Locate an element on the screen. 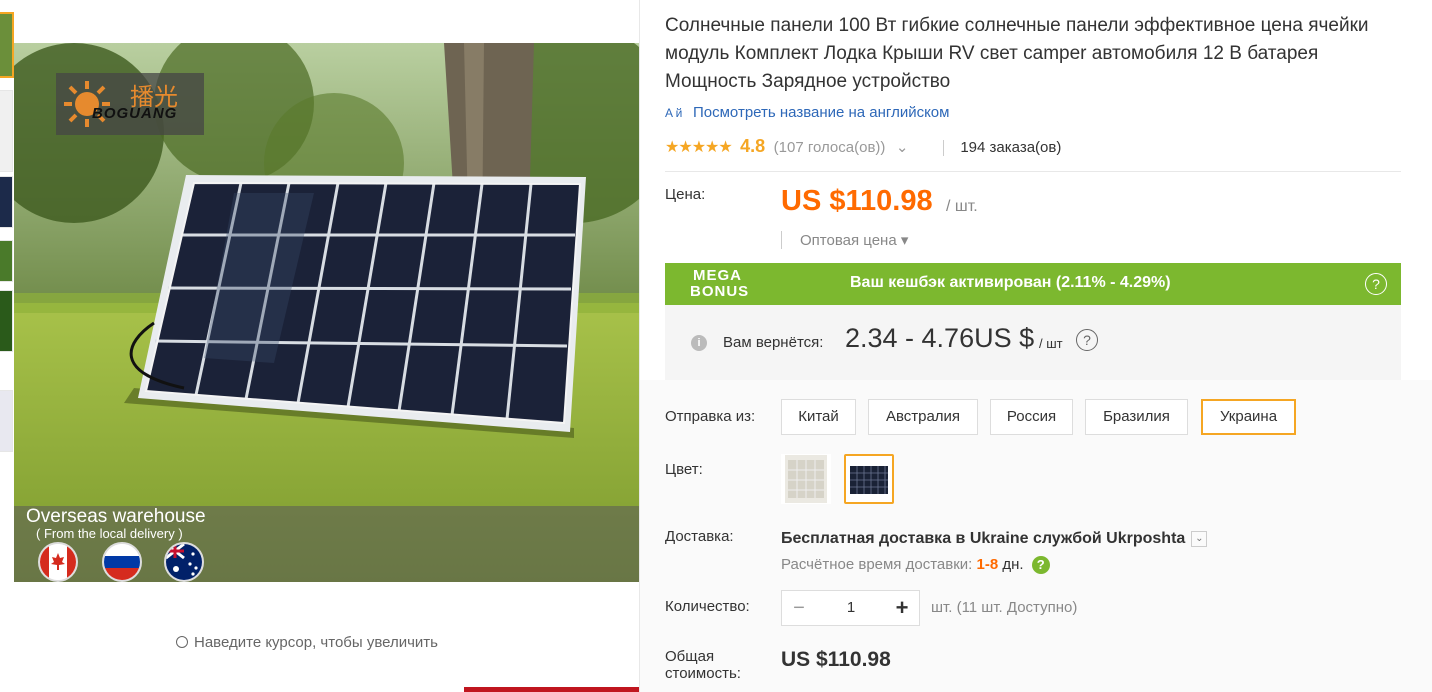 This screenshot has height=692, width=1432. star-rating-icon: ★★★★★ is located at coordinates (699, 147).